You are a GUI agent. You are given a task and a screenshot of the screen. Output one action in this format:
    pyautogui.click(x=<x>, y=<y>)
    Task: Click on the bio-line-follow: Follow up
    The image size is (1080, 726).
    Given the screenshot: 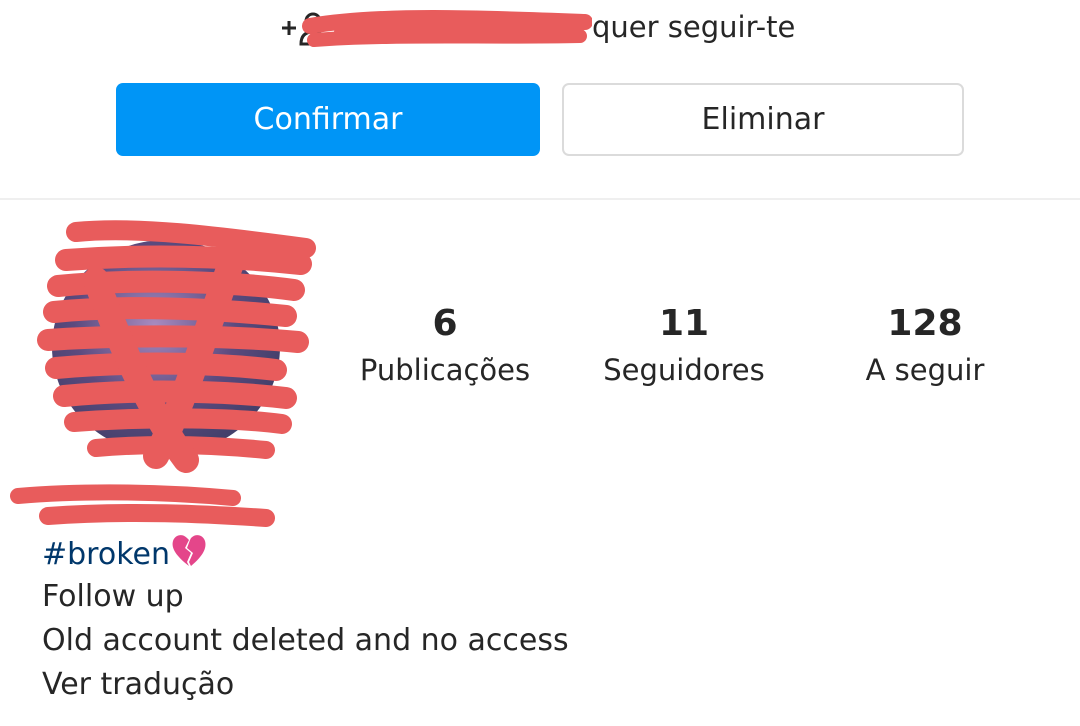 What is the action you would take?
    pyautogui.click(x=113, y=596)
    